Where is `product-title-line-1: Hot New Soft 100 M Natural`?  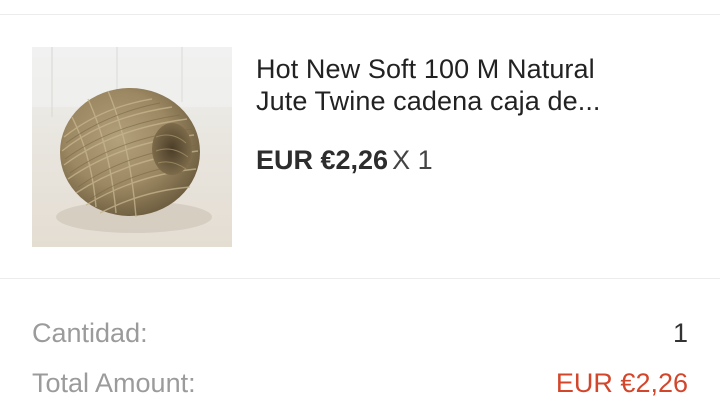
product-title-line-1: Hot New Soft 100 M Natural is located at coordinates (425, 69).